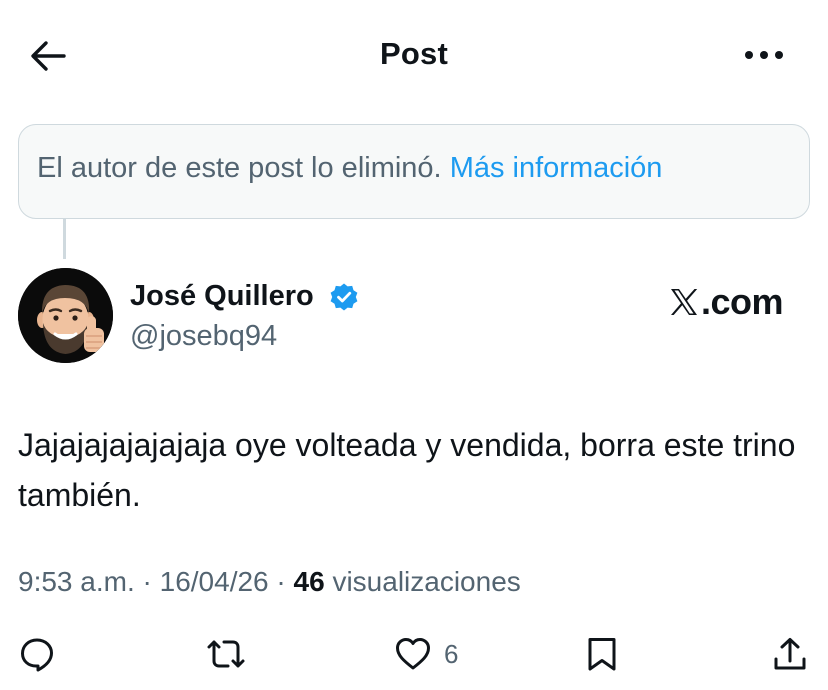 The image size is (828, 690). I want to click on thread-connector, so click(64, 239).